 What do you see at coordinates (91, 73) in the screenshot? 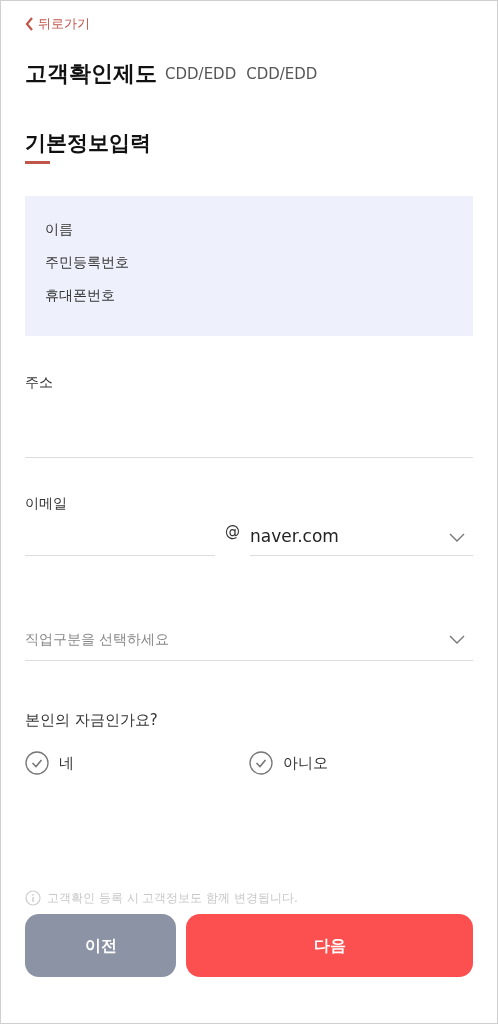
I see `page-title: 고객확인제도` at bounding box center [91, 73].